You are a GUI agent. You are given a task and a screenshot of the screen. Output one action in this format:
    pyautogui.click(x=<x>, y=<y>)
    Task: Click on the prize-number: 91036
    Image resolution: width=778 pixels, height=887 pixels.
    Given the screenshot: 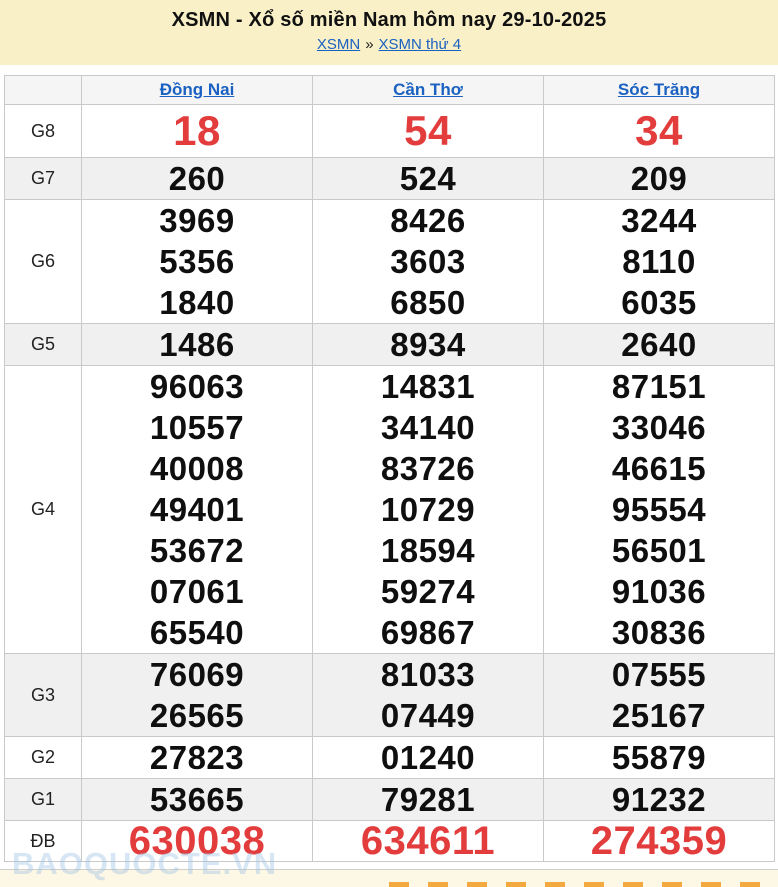 What is the action you would take?
    pyautogui.click(x=659, y=591)
    